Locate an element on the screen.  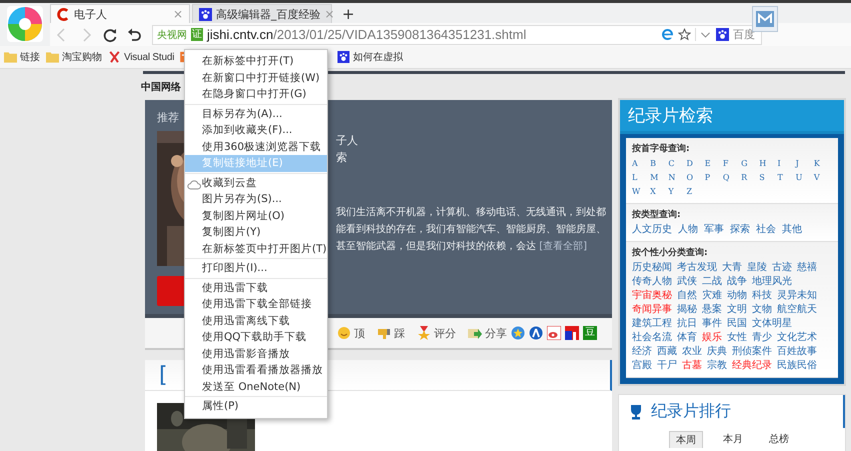
category-link: 干尸 is located at coordinates (667, 366).